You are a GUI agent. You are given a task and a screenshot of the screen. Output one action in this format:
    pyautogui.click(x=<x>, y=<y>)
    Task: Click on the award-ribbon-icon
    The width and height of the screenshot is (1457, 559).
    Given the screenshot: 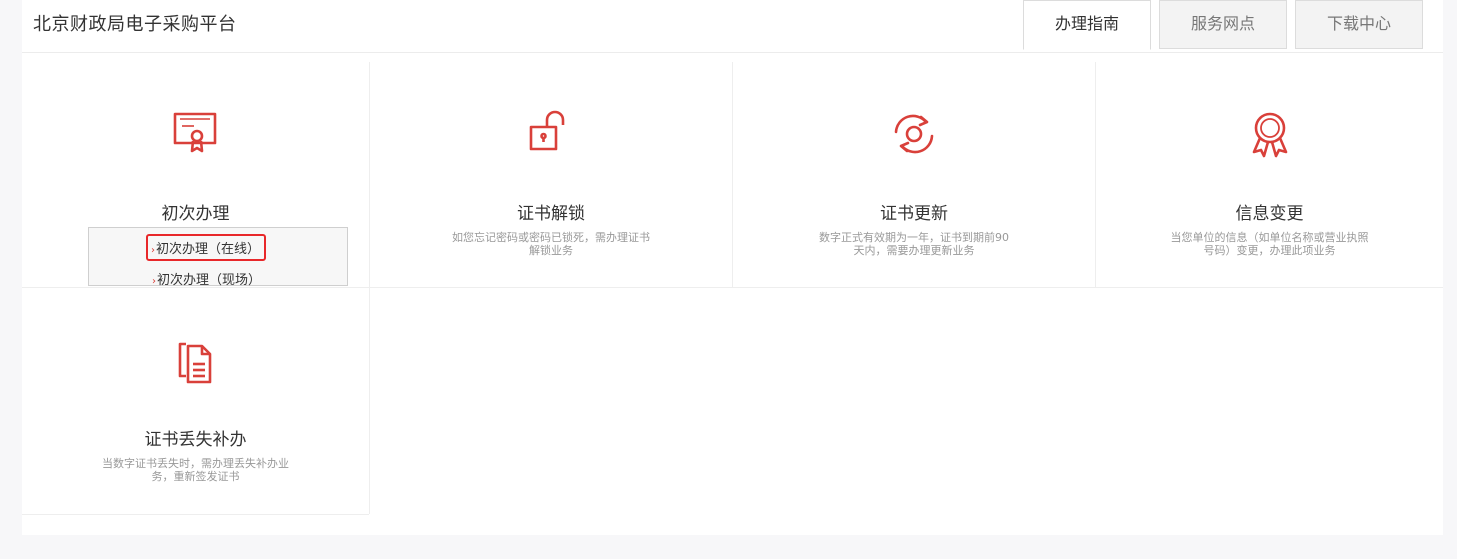 What is the action you would take?
    pyautogui.click(x=1270, y=134)
    